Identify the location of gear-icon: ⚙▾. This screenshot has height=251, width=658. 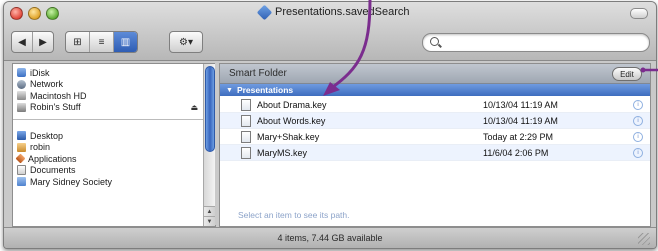
(186, 42).